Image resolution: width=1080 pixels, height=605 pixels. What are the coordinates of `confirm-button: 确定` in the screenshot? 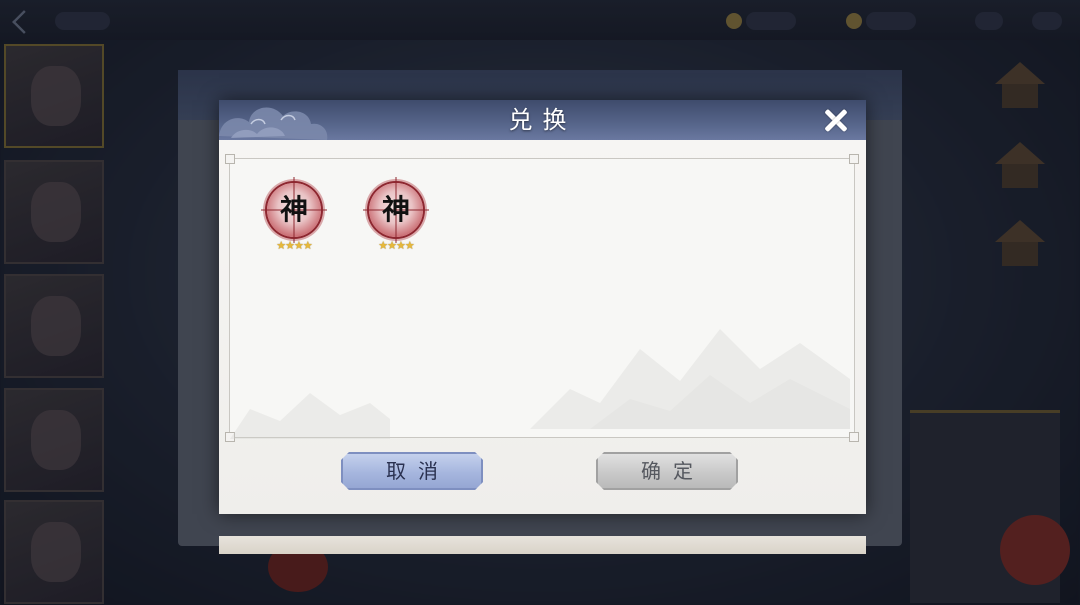 It's located at (667, 471).